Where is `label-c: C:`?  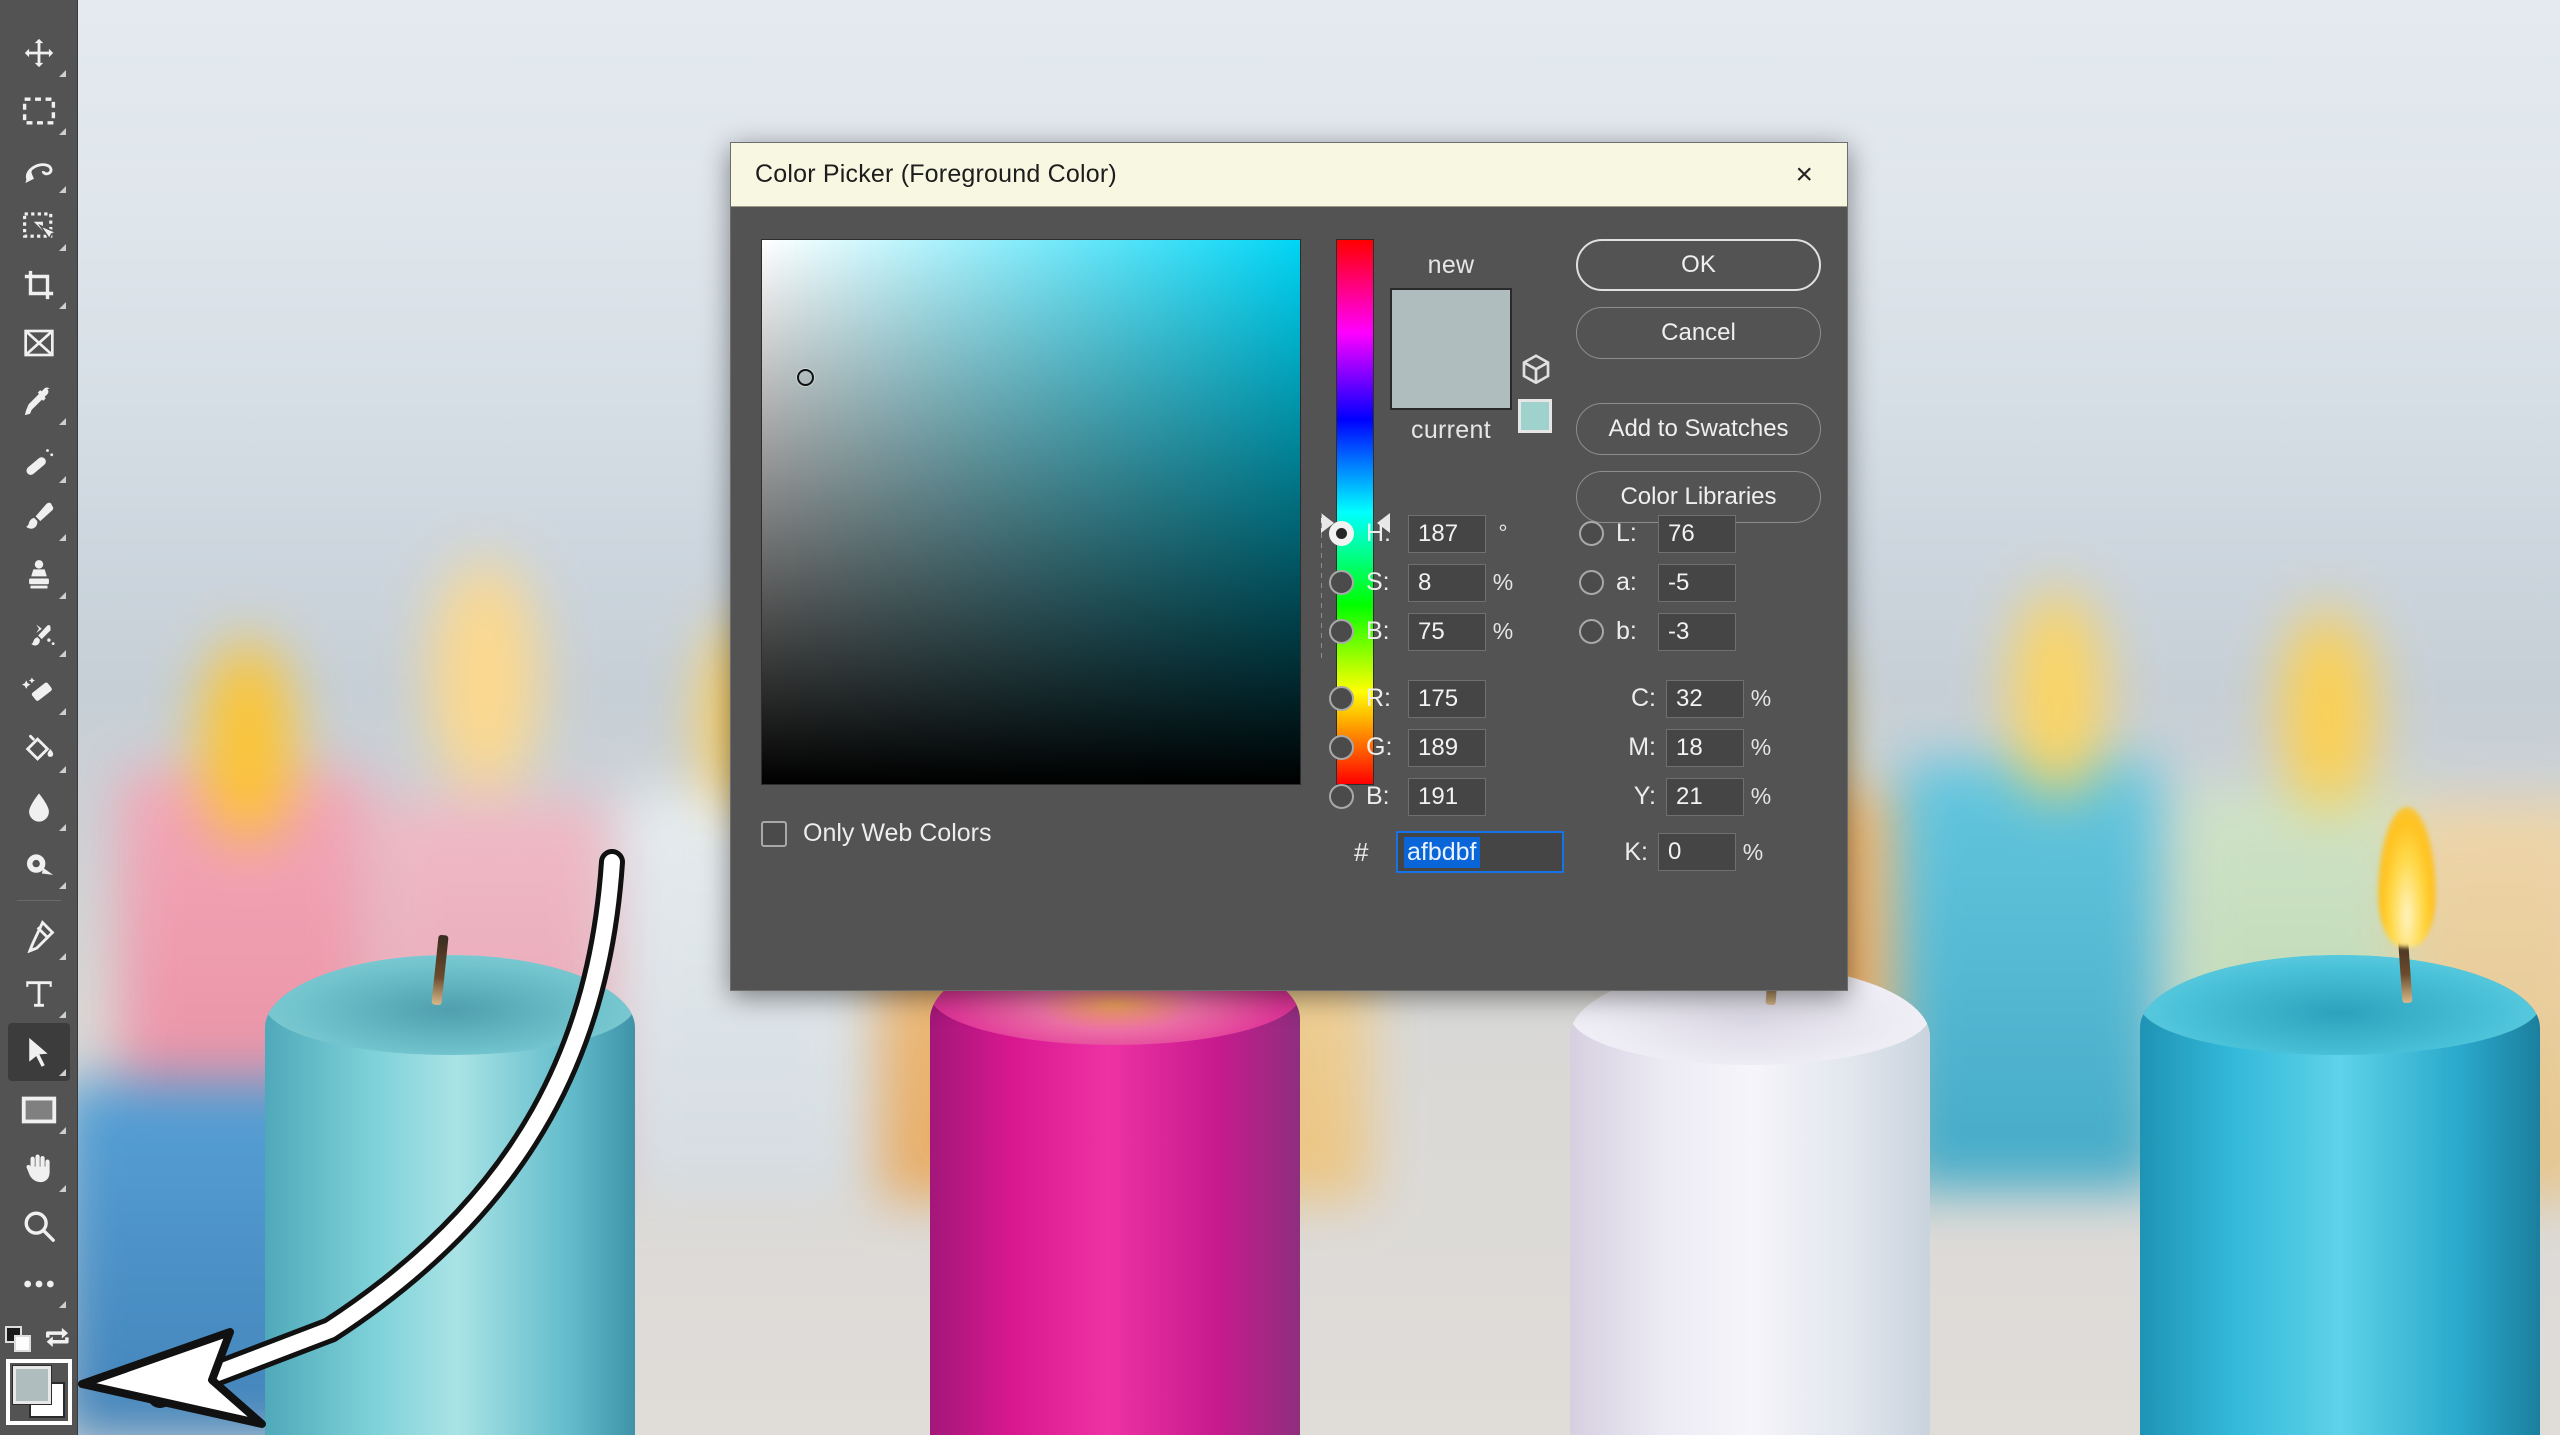 label-c: C: is located at coordinates (1643, 698).